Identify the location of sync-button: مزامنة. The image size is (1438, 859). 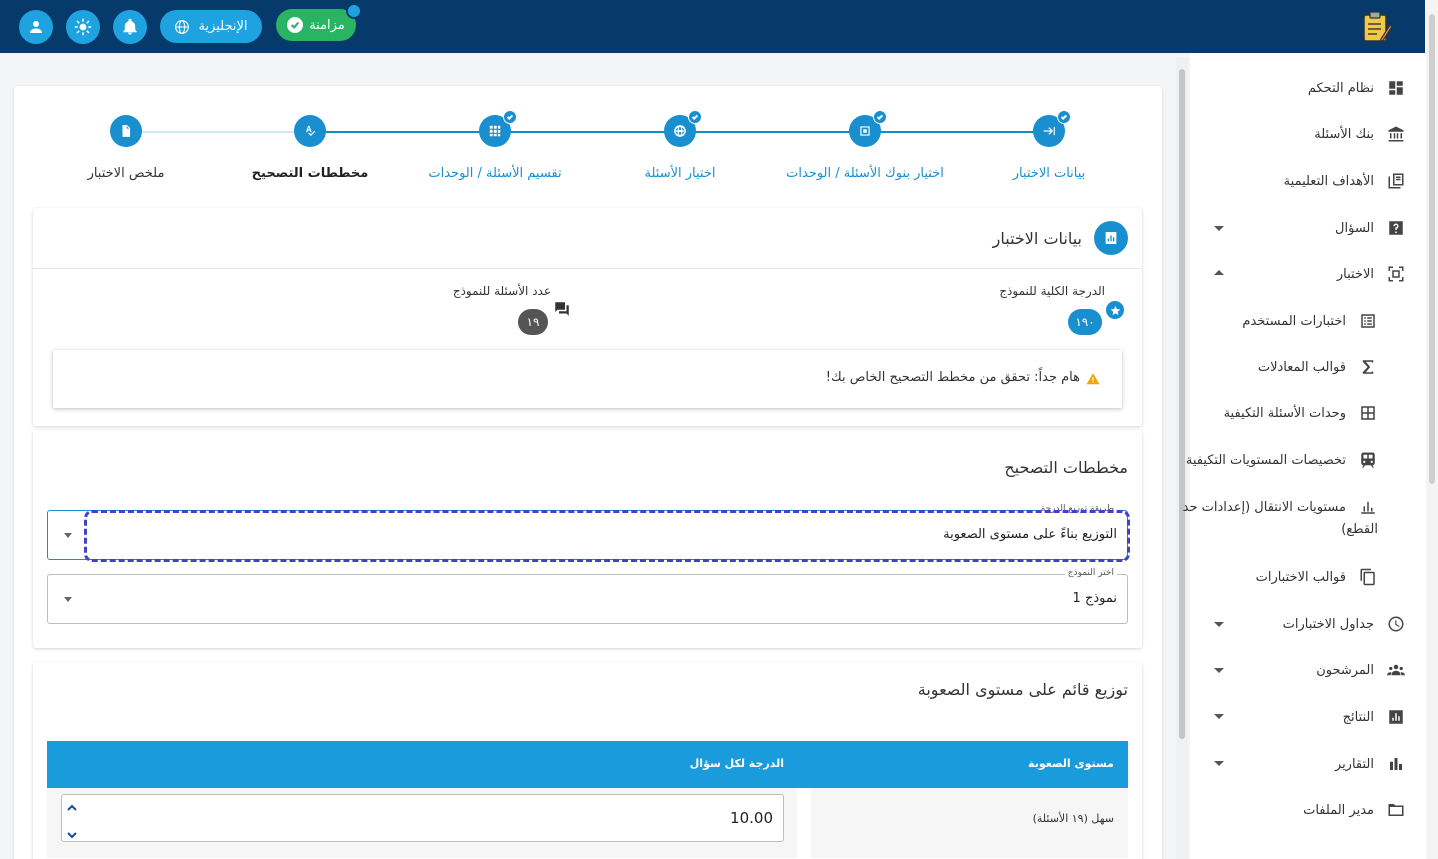
(319, 22).